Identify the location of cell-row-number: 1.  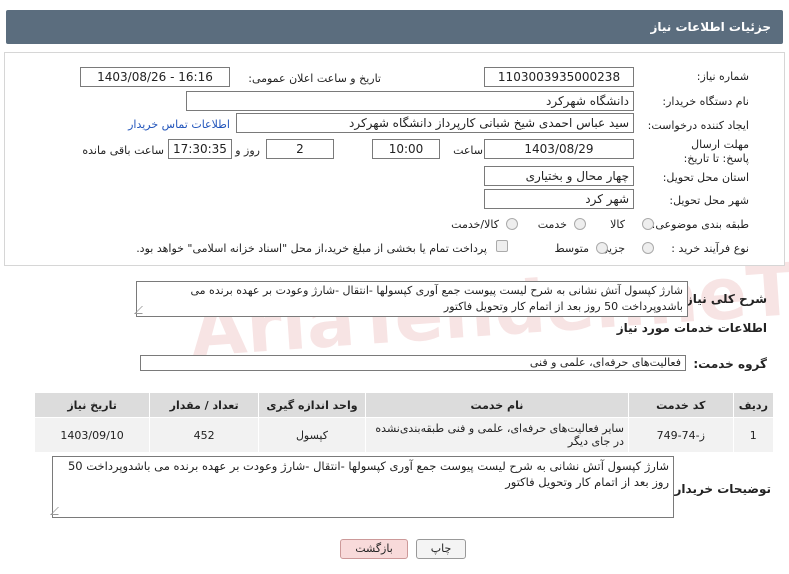
(753, 435).